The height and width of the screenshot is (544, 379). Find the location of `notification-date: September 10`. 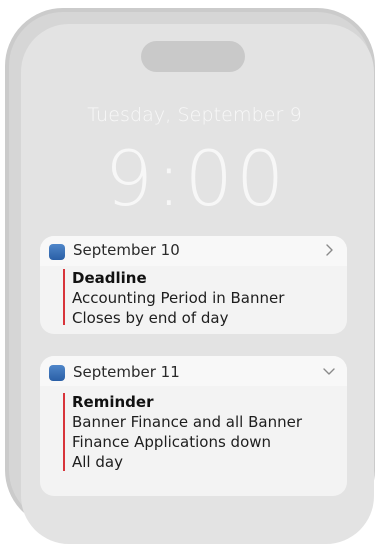

notification-date: September 10 is located at coordinates (126, 250).